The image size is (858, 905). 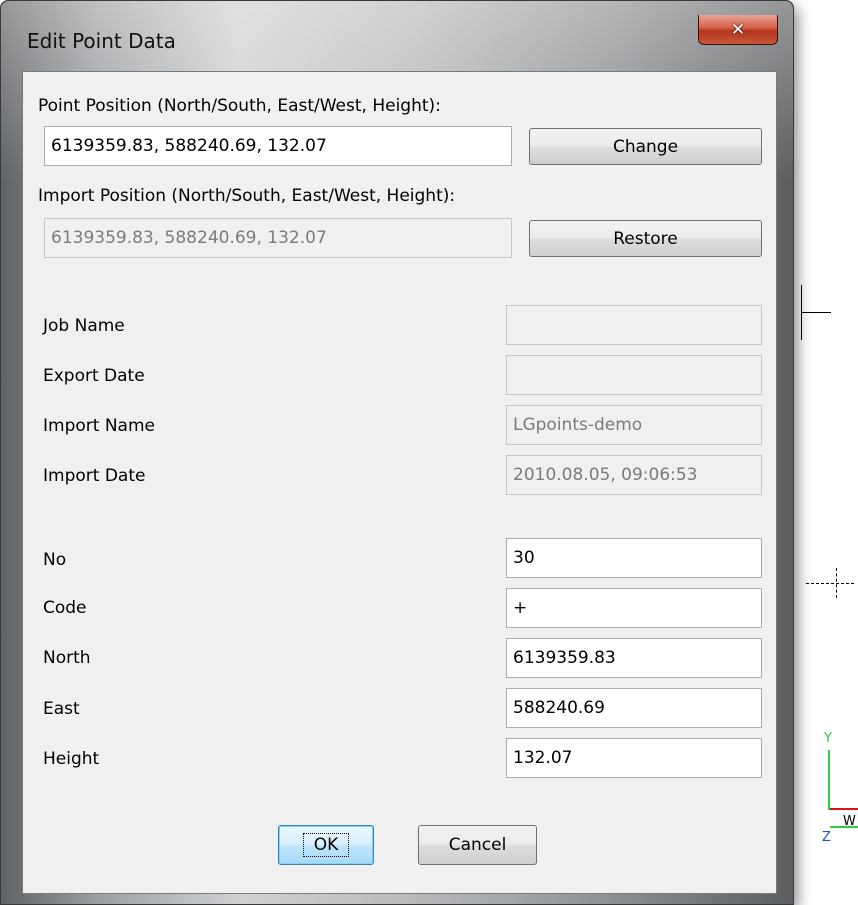 I want to click on close-icon: ✕, so click(x=738, y=29).